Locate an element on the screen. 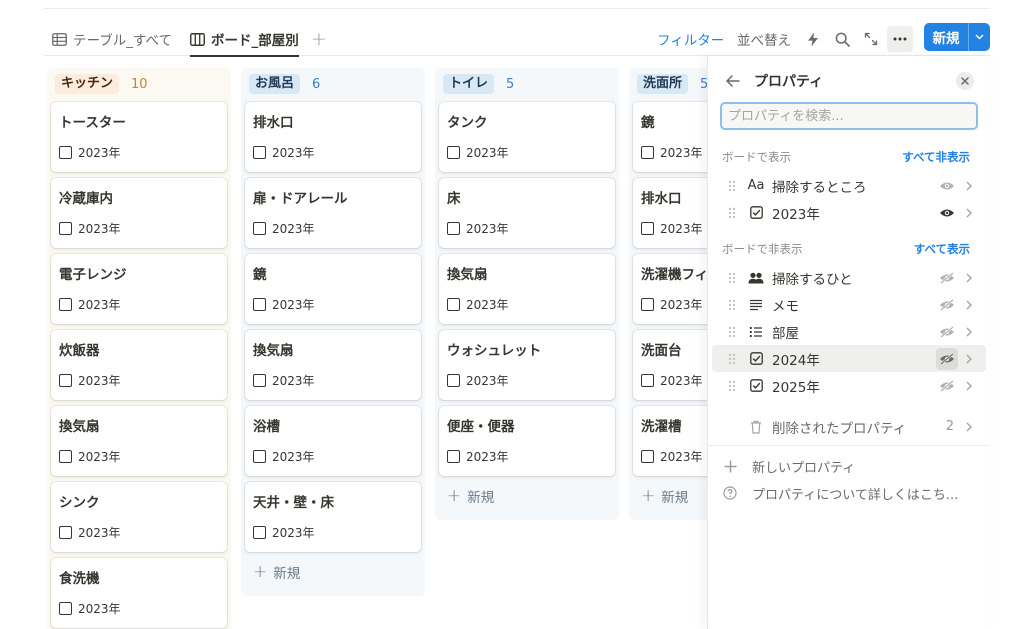 Image resolution: width=1024 pixels, height=629 pixels. board-card: シンク 2023年 is located at coordinates (139, 517).